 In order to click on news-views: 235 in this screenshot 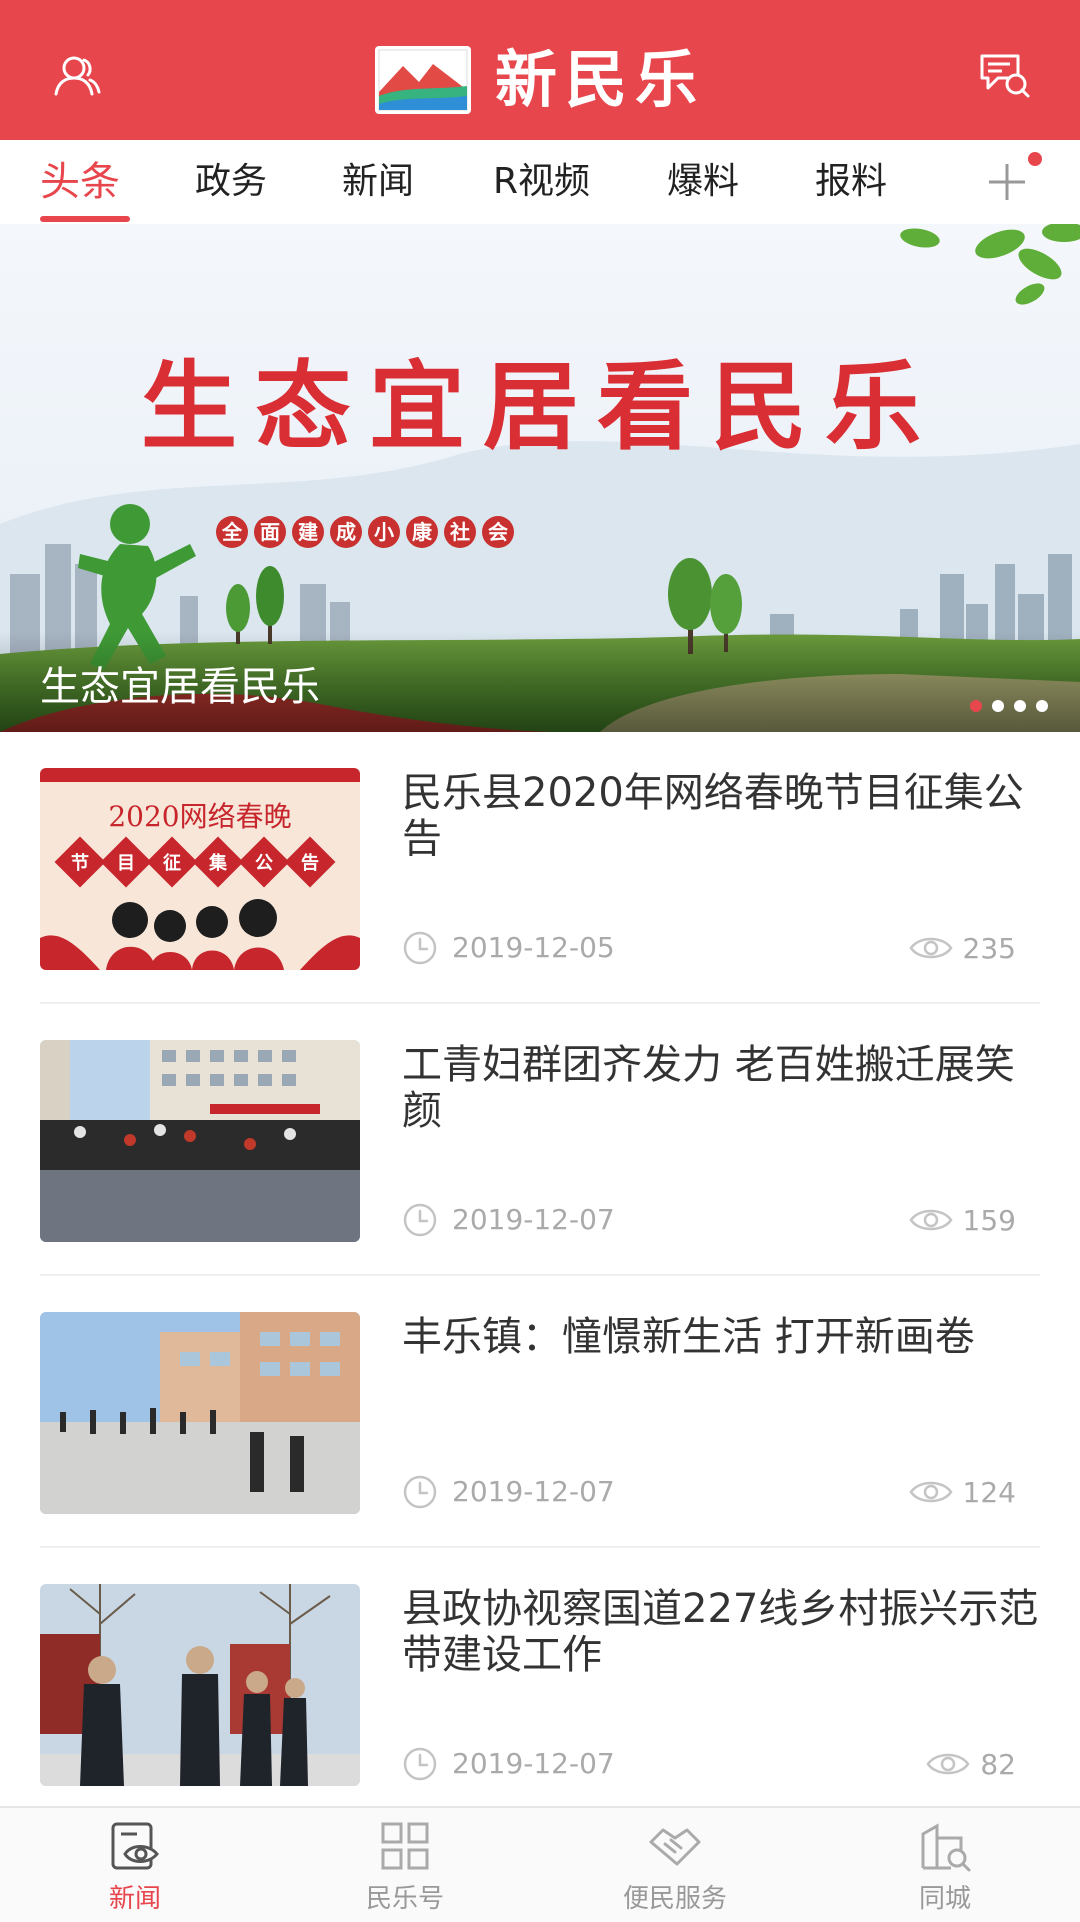, I will do `click(962, 948)`.